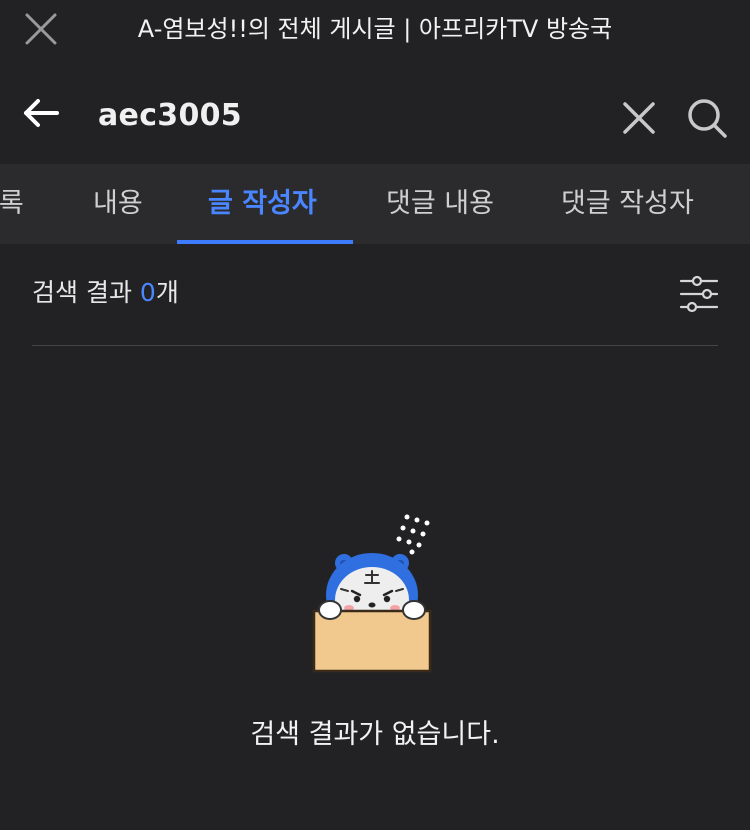 The image size is (750, 830). What do you see at coordinates (265, 242) in the screenshot?
I see `active-tab-indicator` at bounding box center [265, 242].